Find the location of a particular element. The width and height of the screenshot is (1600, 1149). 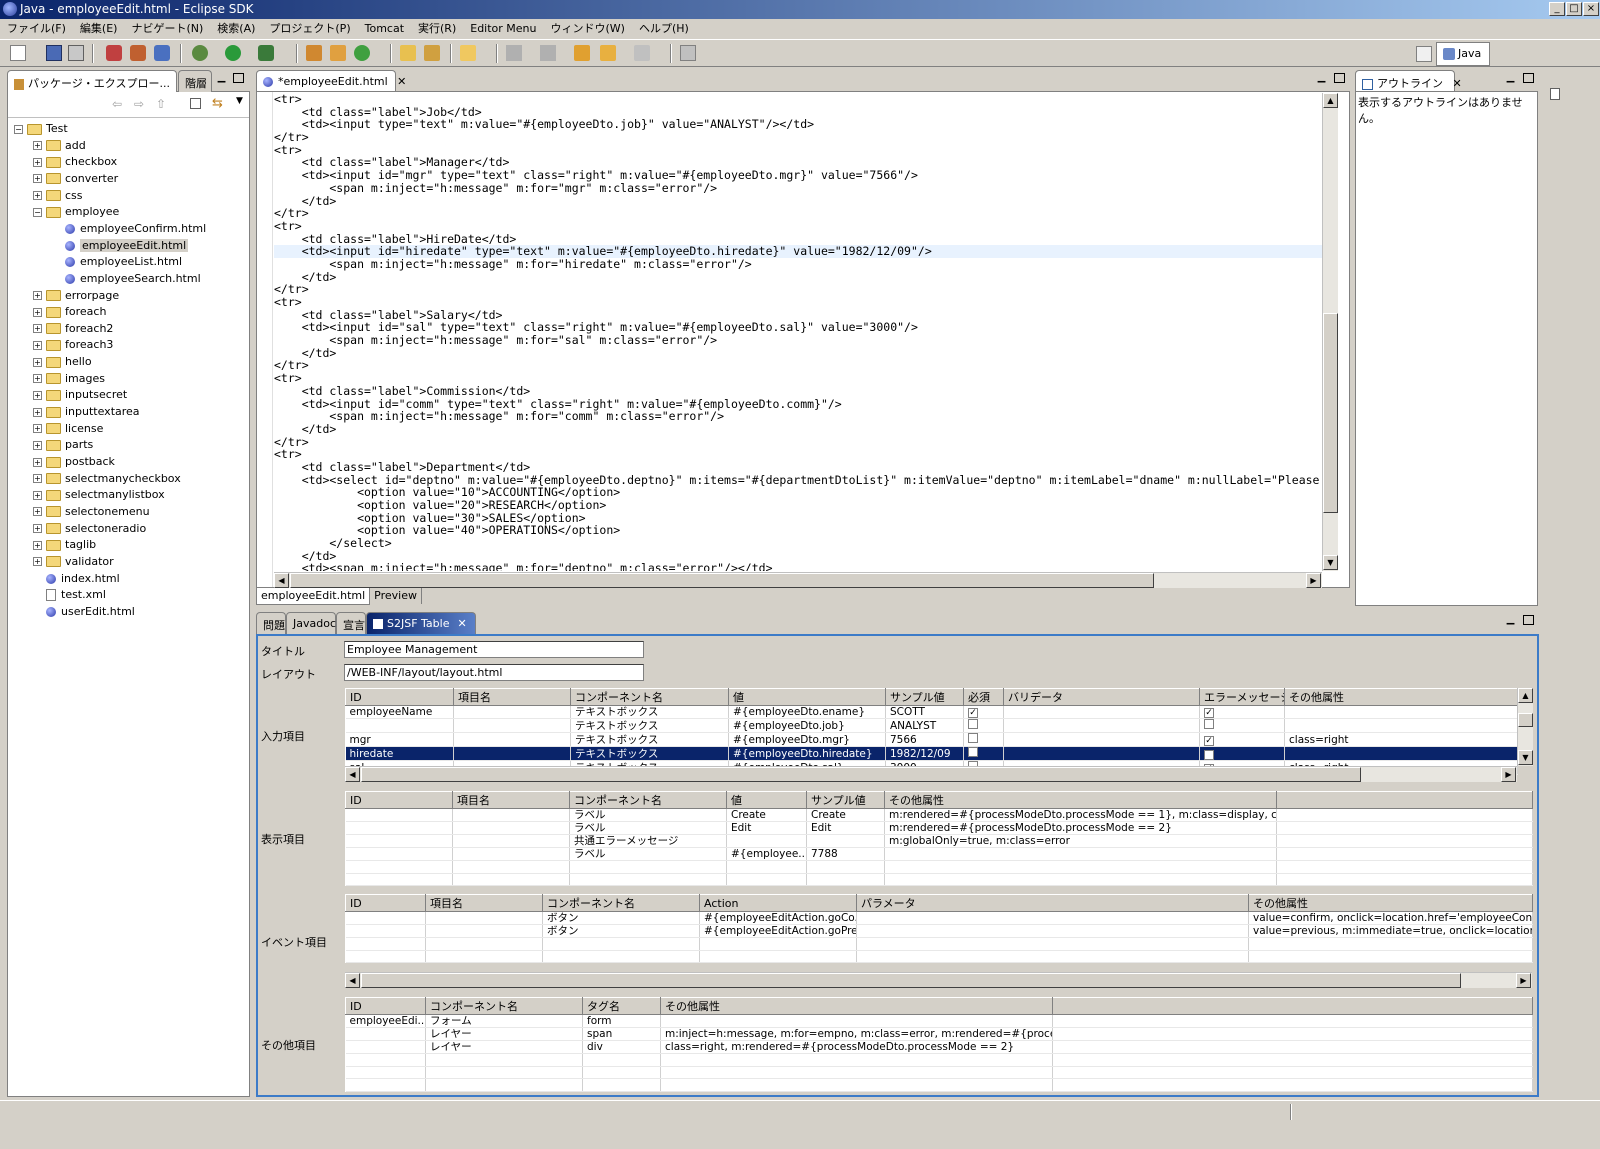

external-tools-icon is located at coordinates (266, 53).